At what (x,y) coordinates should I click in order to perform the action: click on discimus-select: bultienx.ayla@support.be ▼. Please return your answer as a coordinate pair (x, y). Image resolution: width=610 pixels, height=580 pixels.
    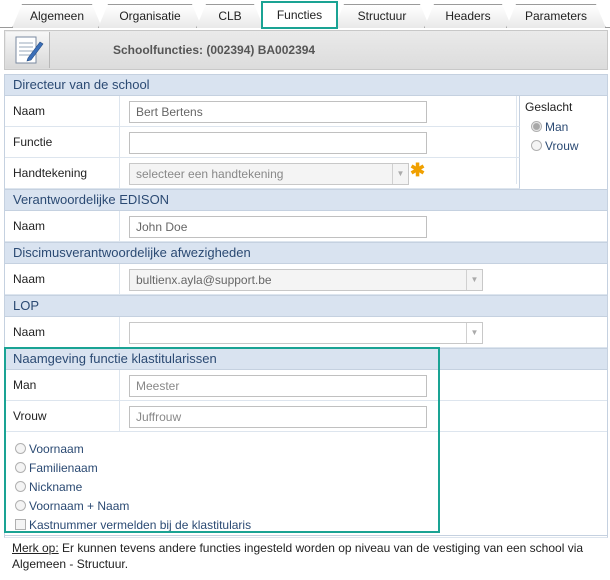
    Looking at the image, I should click on (306, 280).